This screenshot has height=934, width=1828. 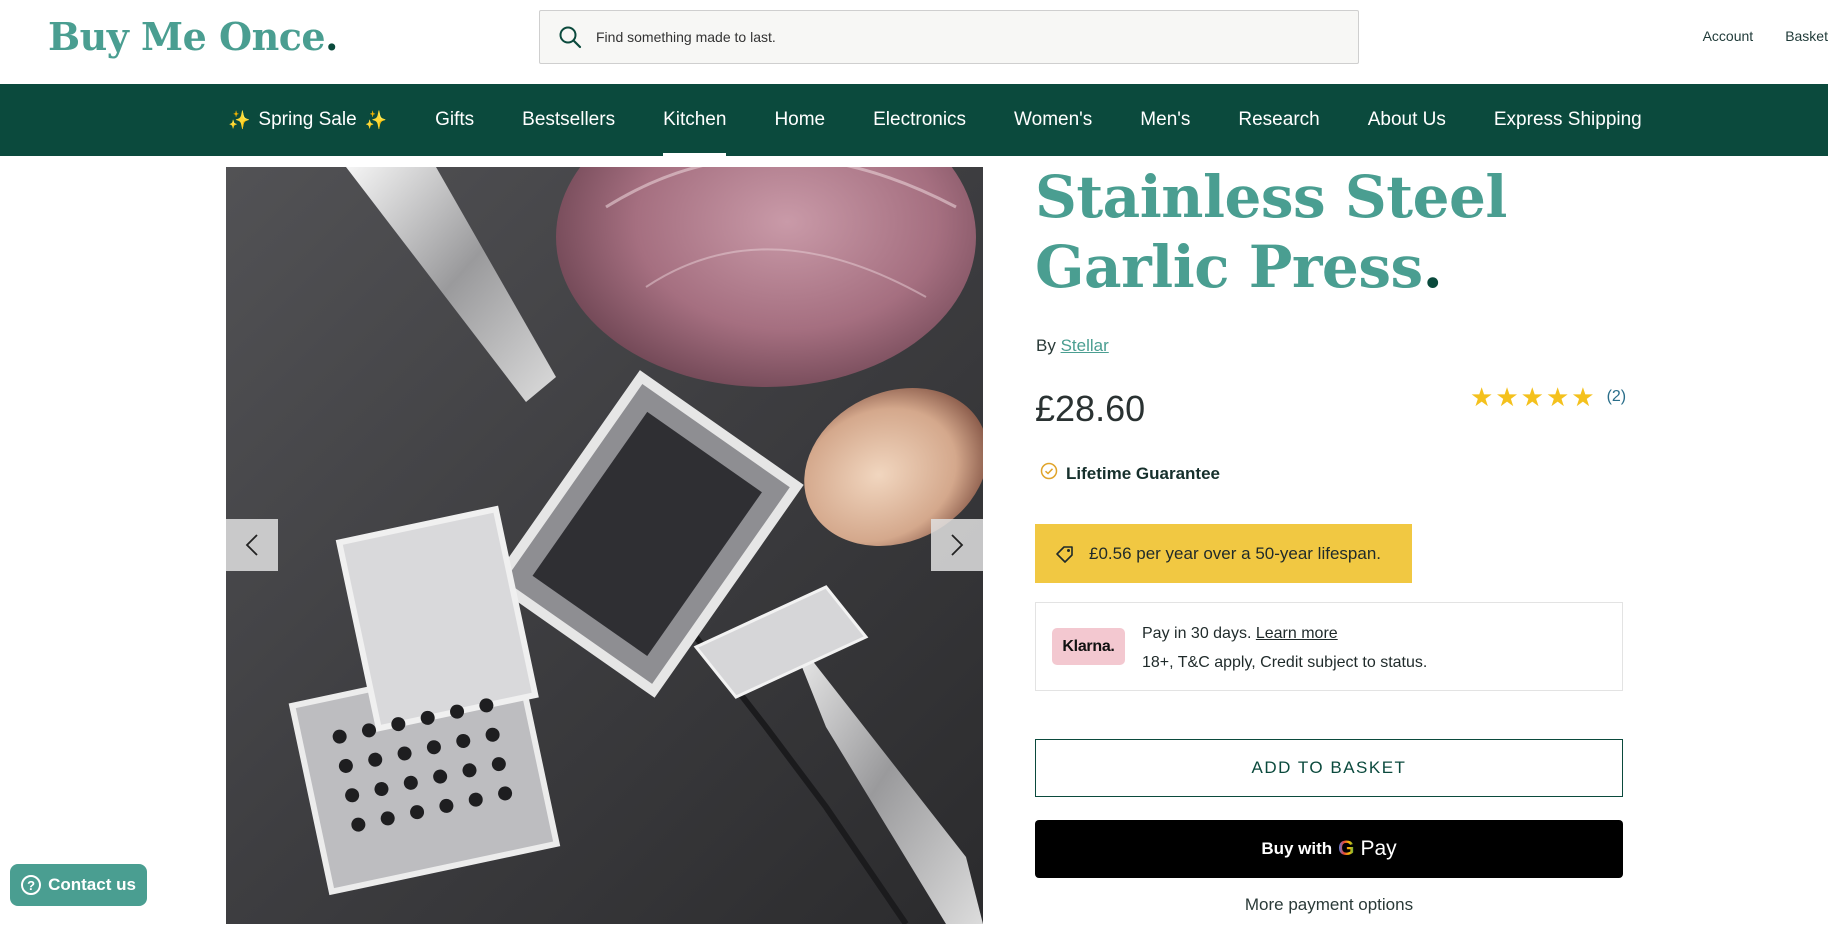 I want to click on nav-item-women-s: Women's, so click(x=1053, y=120).